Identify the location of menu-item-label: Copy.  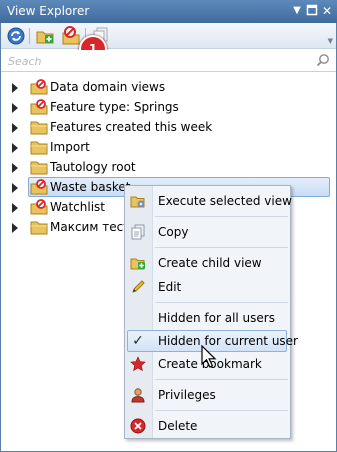
(173, 232).